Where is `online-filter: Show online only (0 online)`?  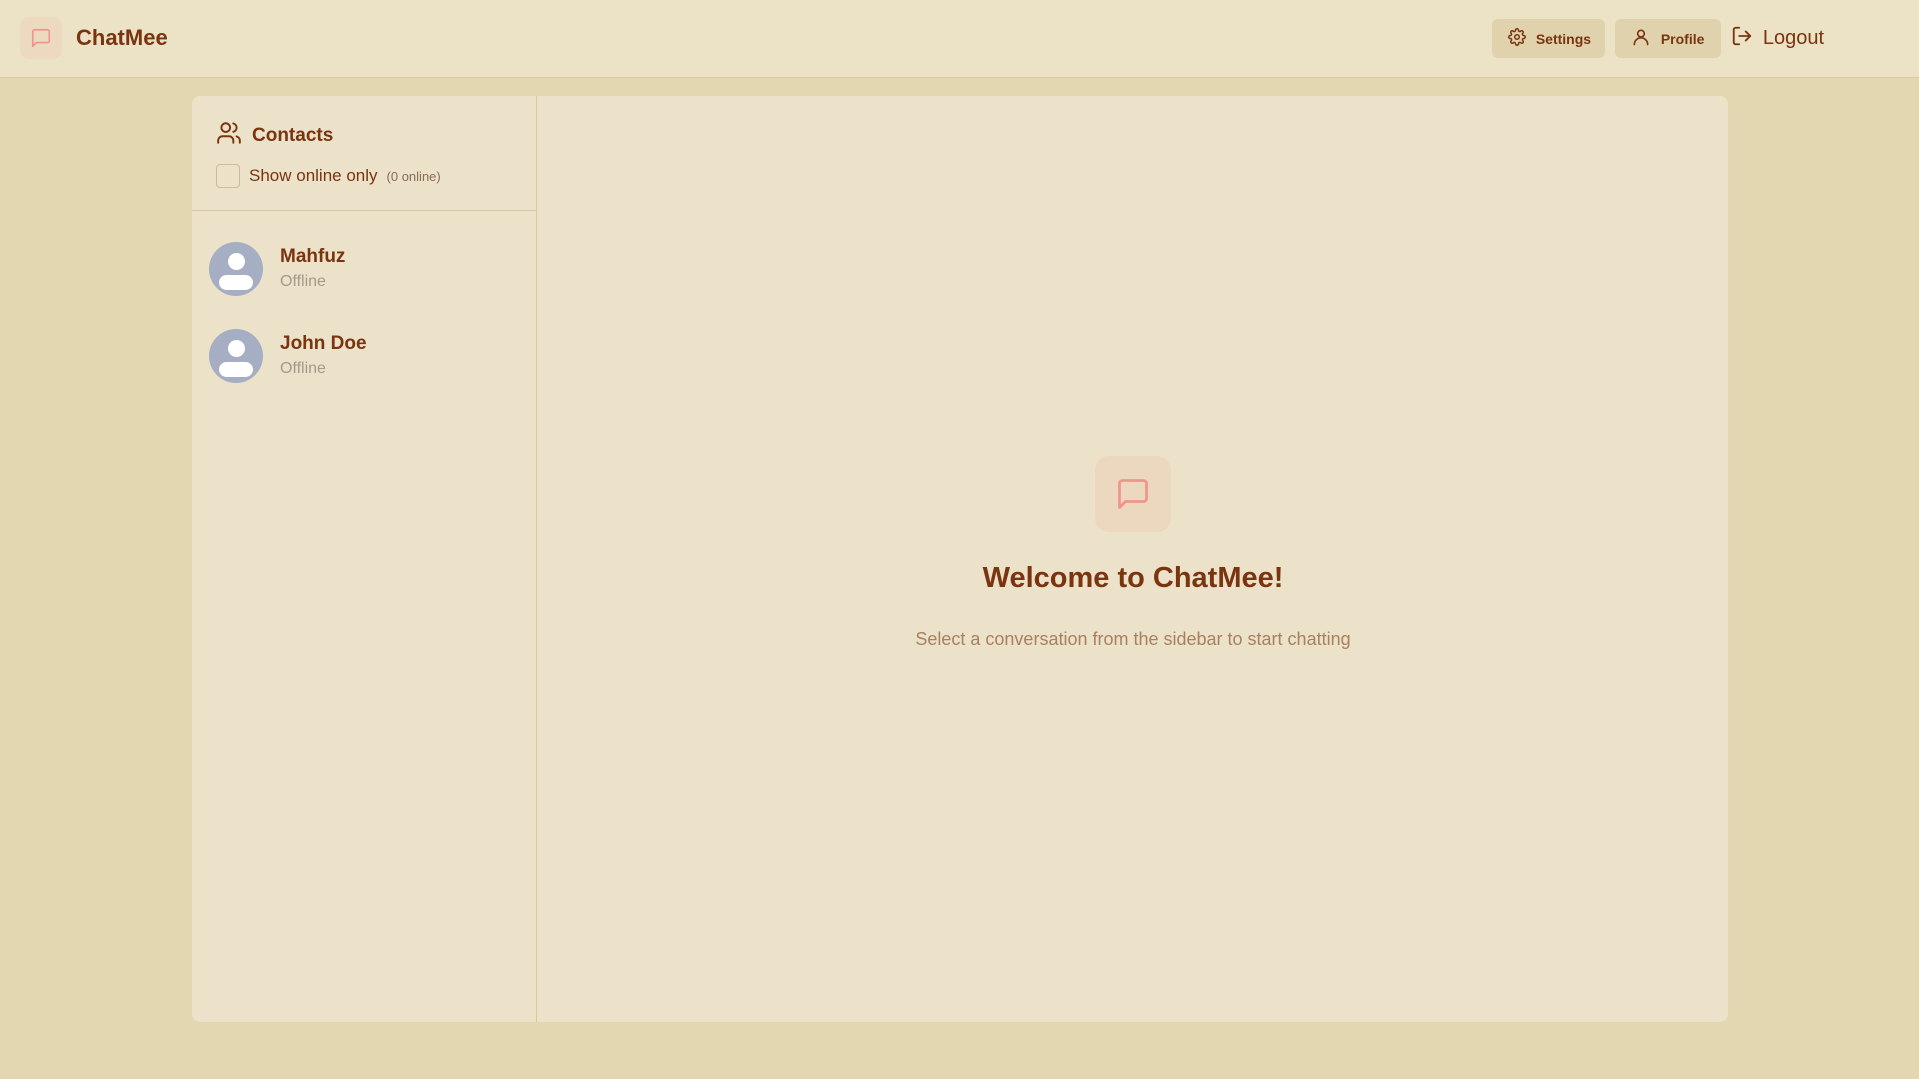
online-filter: Show online only (0 online) is located at coordinates (376, 176).